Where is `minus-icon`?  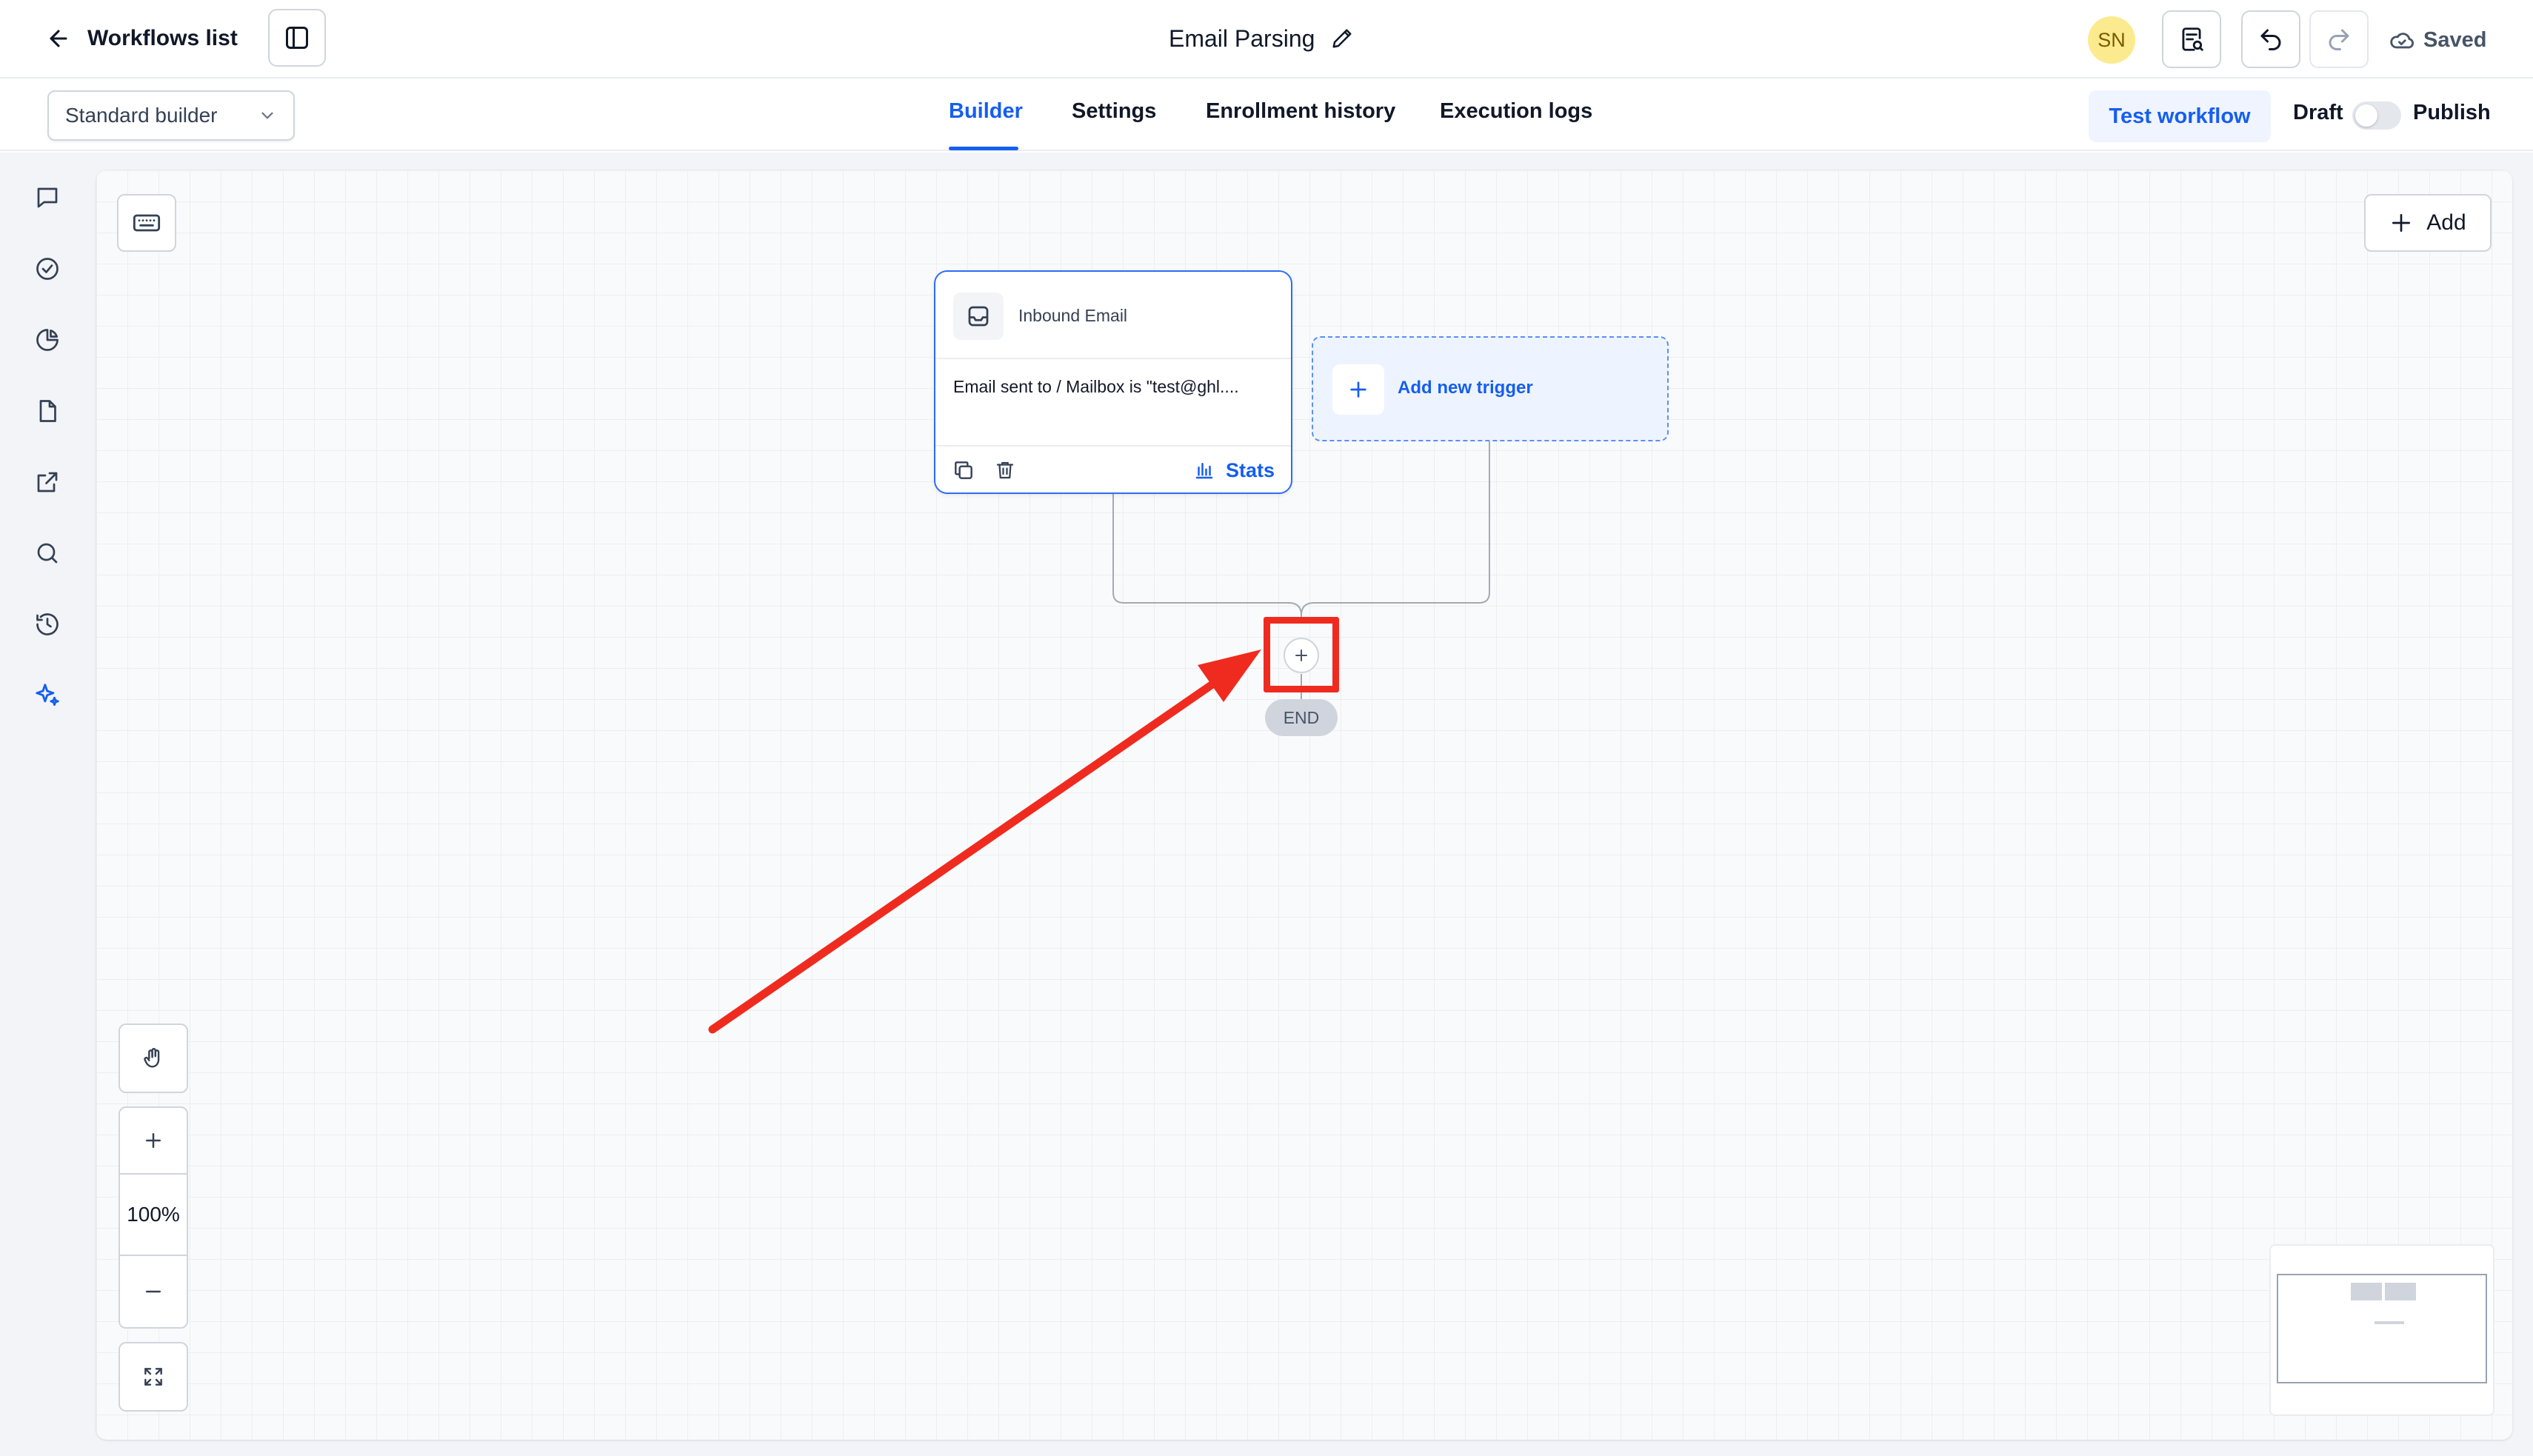
minus-icon is located at coordinates (153, 1291).